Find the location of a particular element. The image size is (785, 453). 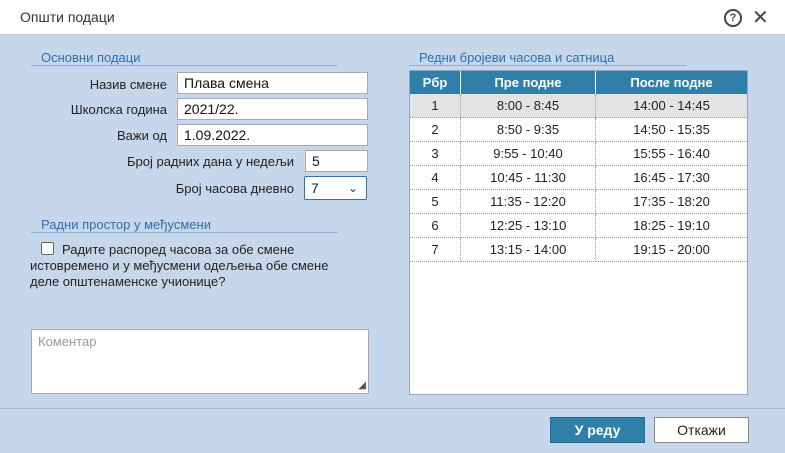

working-days-label: Број радних дана у недељи is located at coordinates (210, 161).